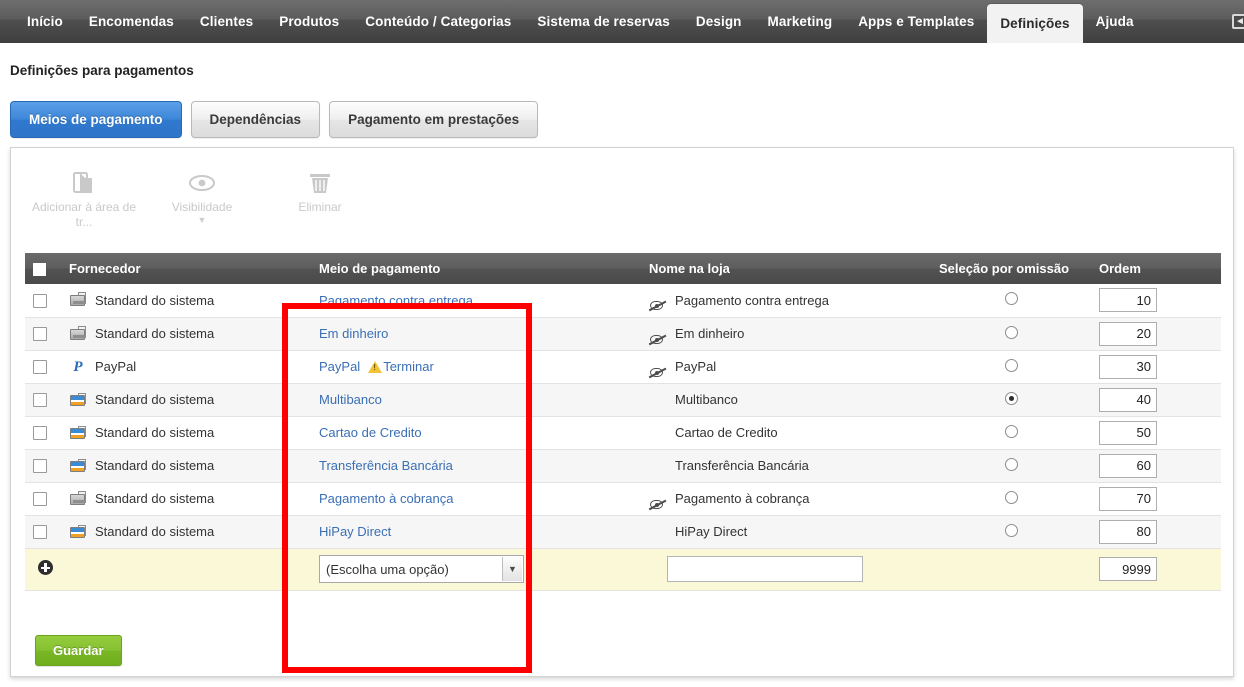 This screenshot has height=687, width=1244. What do you see at coordinates (476, 334) in the screenshot?
I see `payment-method-cell: Em dinheiro` at bounding box center [476, 334].